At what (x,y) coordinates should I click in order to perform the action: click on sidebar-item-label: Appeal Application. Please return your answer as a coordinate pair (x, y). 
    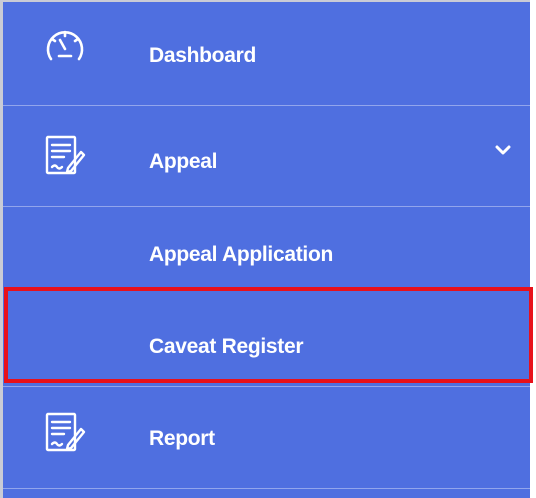
    Looking at the image, I should click on (241, 254).